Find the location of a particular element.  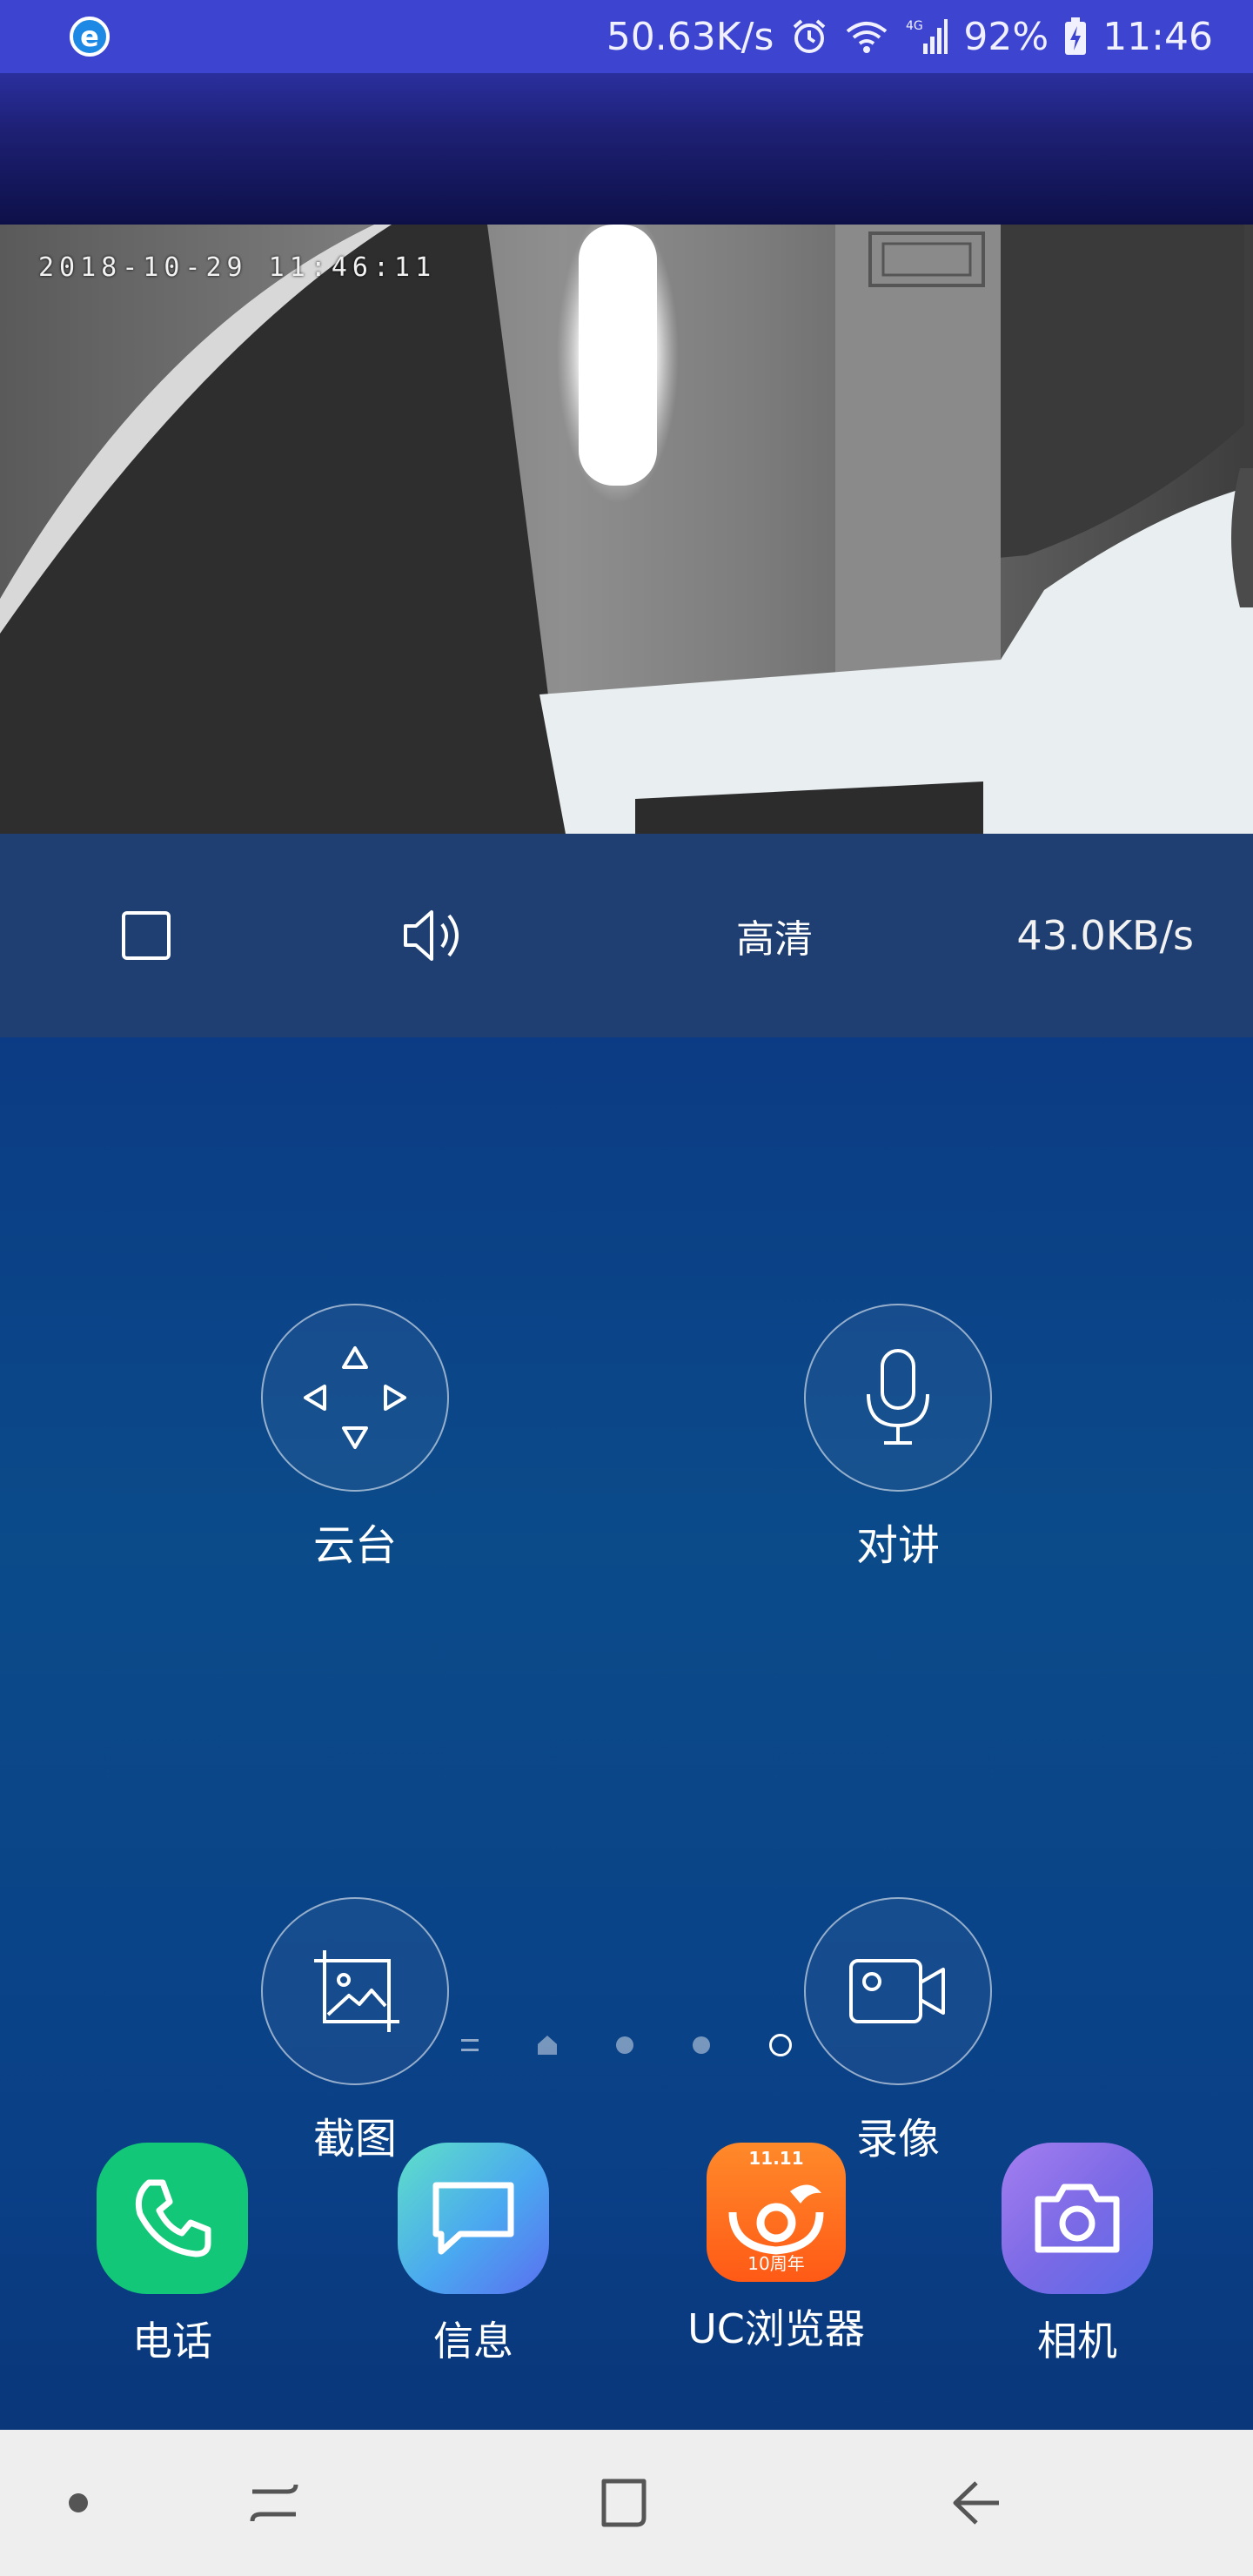

ptz-button: 云台 is located at coordinates (355, 1438).